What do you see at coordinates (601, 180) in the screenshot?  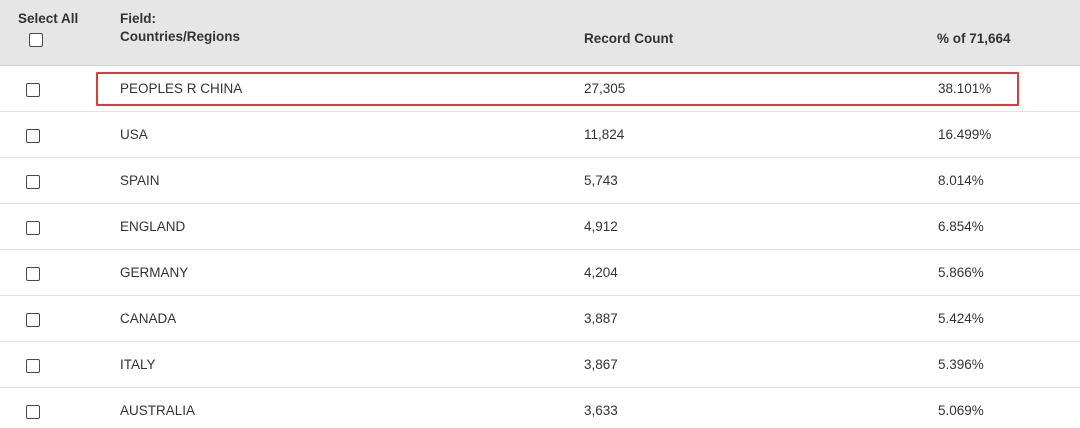 I see `record-count: 5,743` at bounding box center [601, 180].